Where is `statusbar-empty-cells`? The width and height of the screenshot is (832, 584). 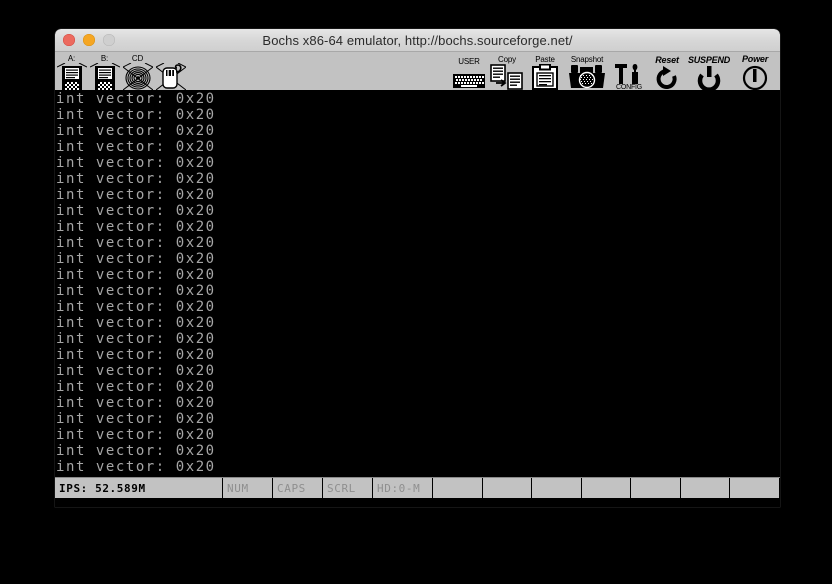
statusbar-empty-cells is located at coordinates (606, 488).